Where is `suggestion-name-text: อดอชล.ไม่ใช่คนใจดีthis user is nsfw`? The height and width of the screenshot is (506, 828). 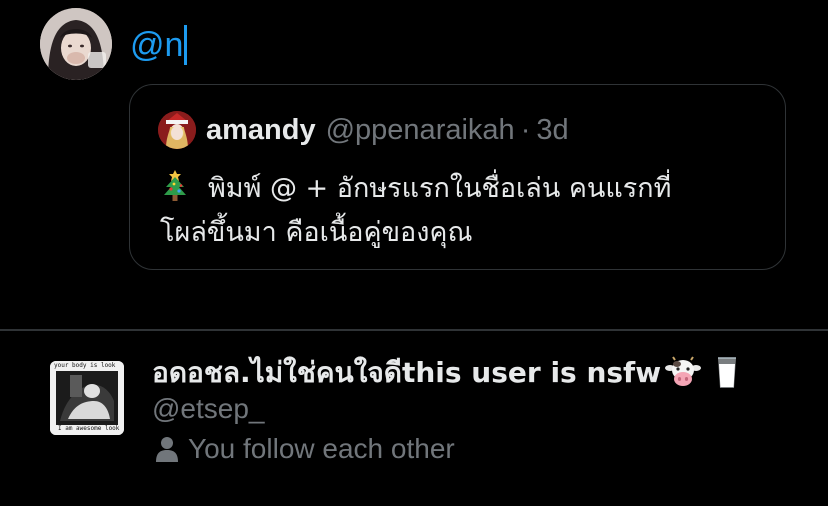 suggestion-name-text: อดอชล.ไม่ใช่คนใจดีthis user is nsfw is located at coordinates (407, 372).